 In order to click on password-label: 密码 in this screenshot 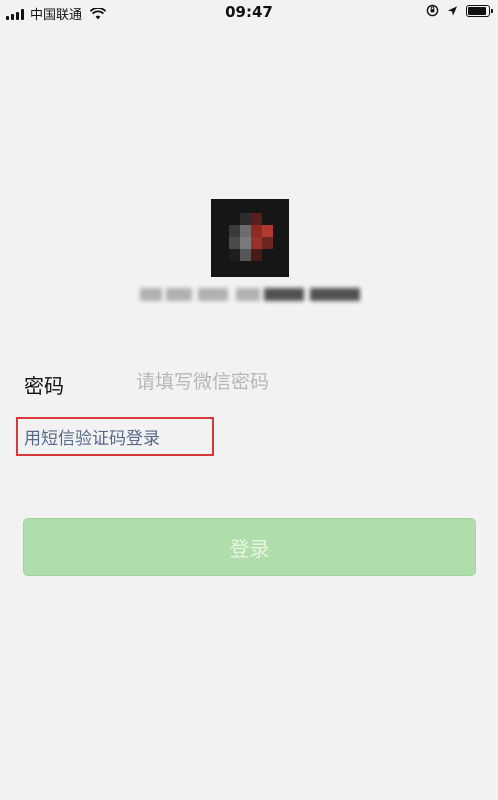, I will do `click(44, 386)`.